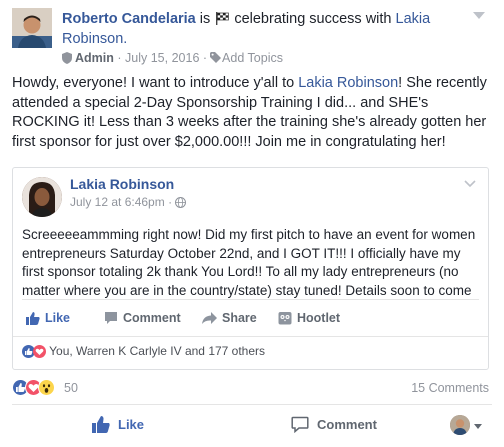 The width and height of the screenshot is (504, 447). Describe the element at coordinates (252, 58) in the screenshot. I see `add-topics-link: Add Topics` at that location.